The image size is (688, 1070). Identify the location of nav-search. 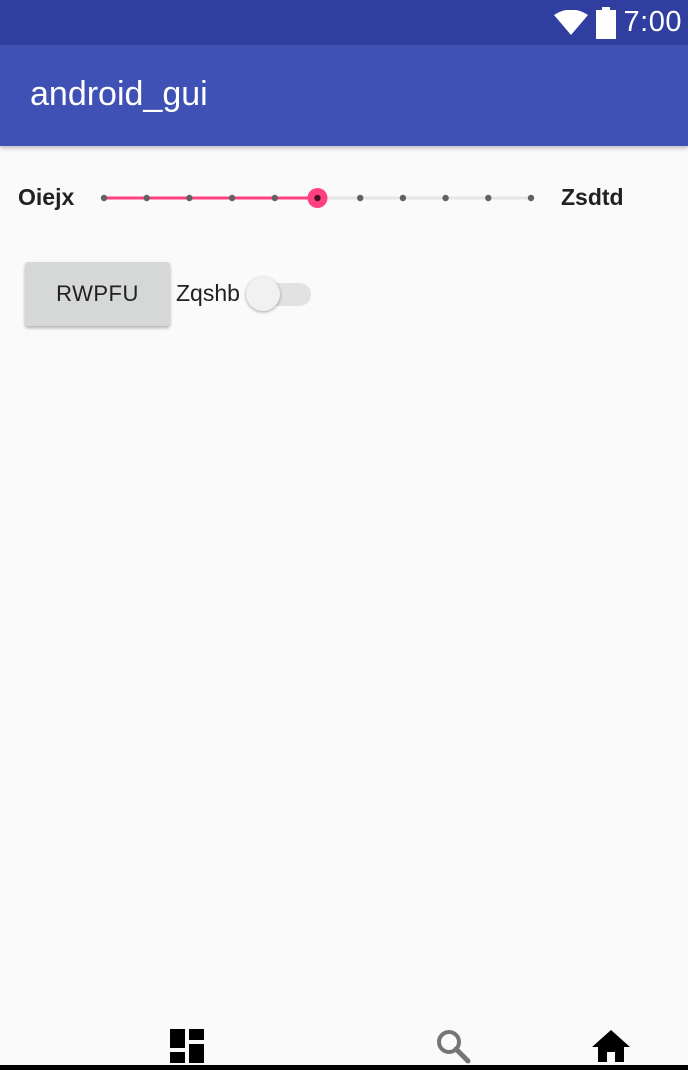
(453, 1046).